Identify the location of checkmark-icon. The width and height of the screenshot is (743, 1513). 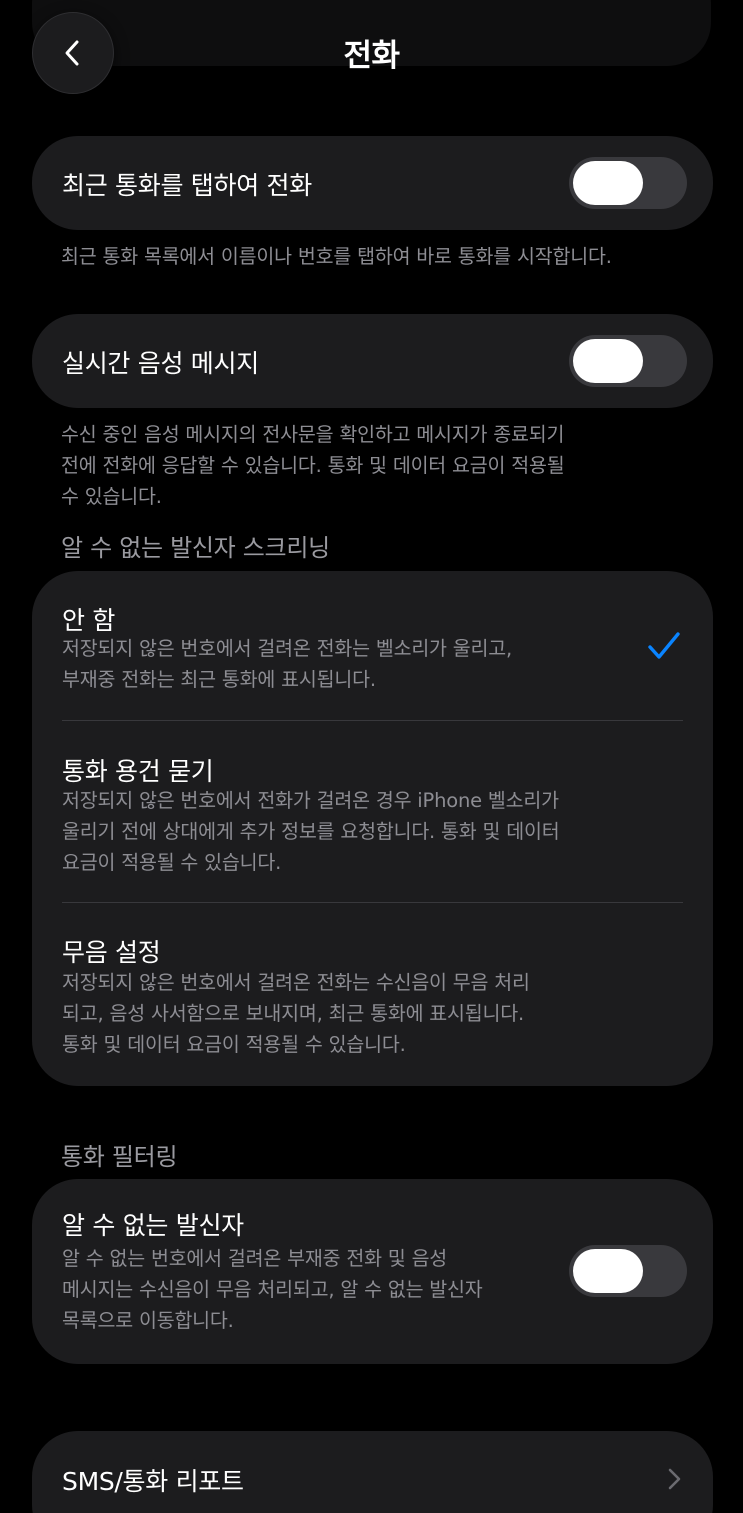
(664, 645).